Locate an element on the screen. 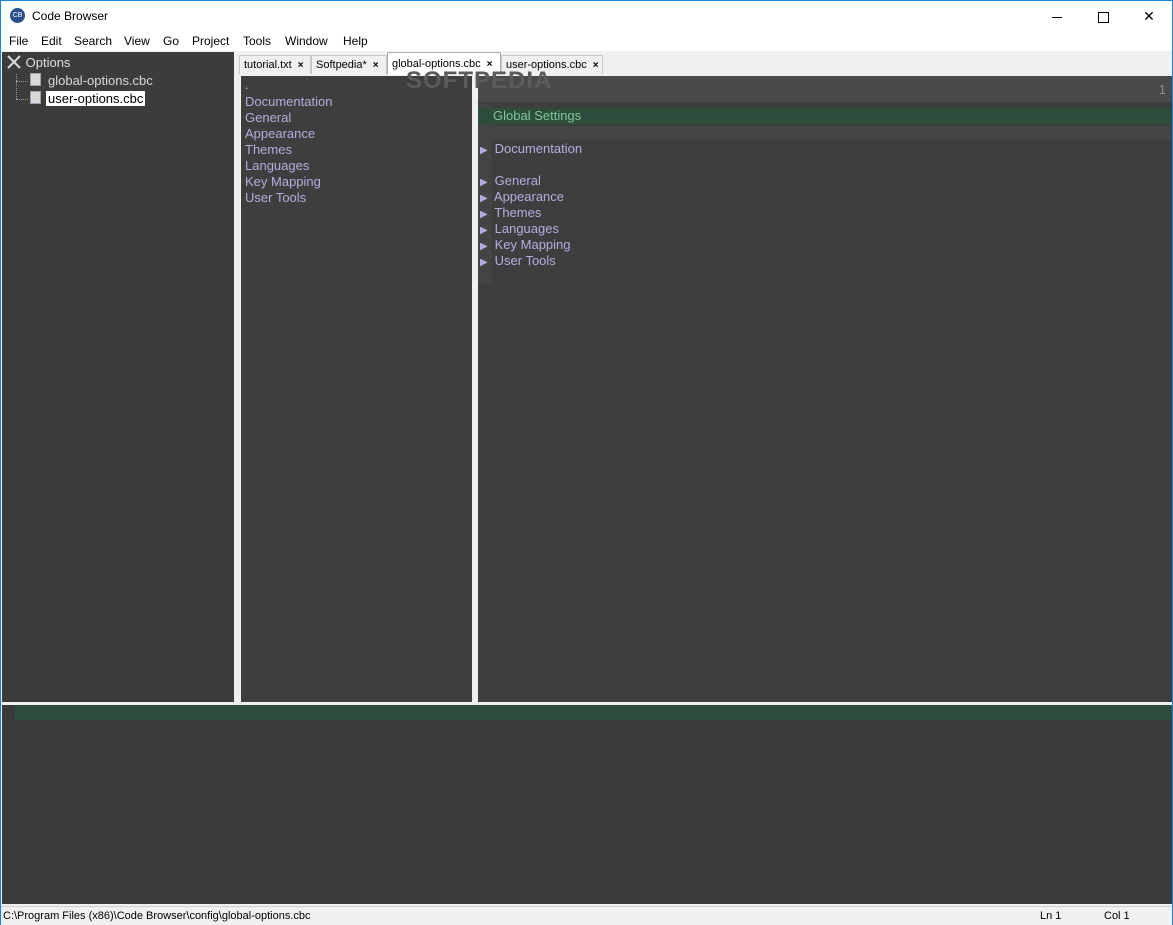  maximize-button is located at coordinates (1103, 16).